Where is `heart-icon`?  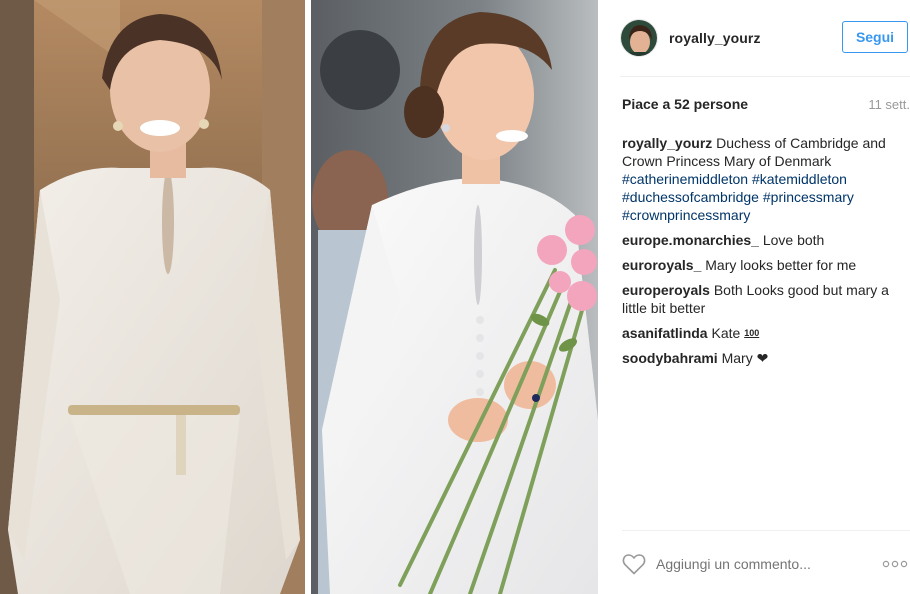 heart-icon is located at coordinates (634, 564).